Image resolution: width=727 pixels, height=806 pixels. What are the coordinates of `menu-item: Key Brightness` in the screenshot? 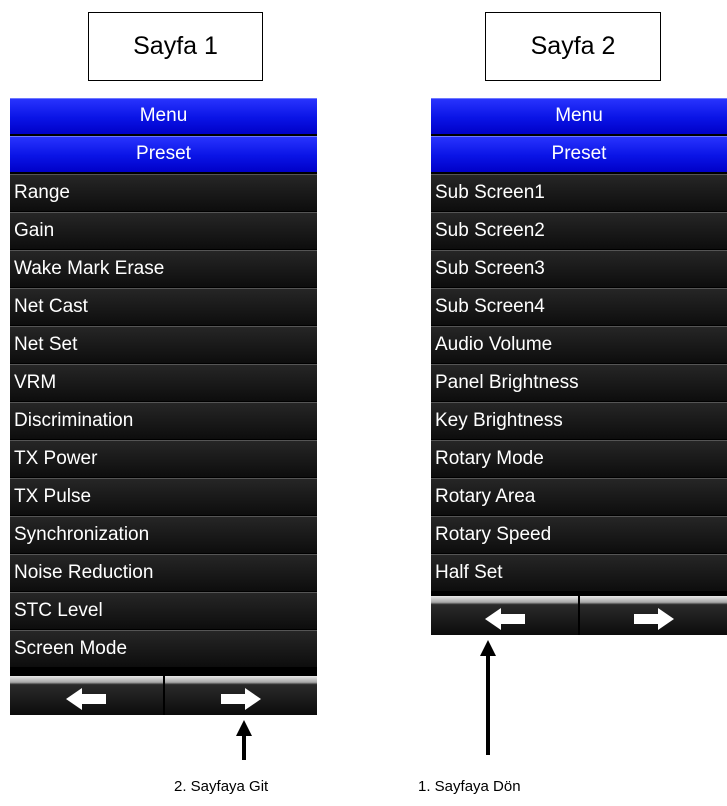 It's located at (579, 420).